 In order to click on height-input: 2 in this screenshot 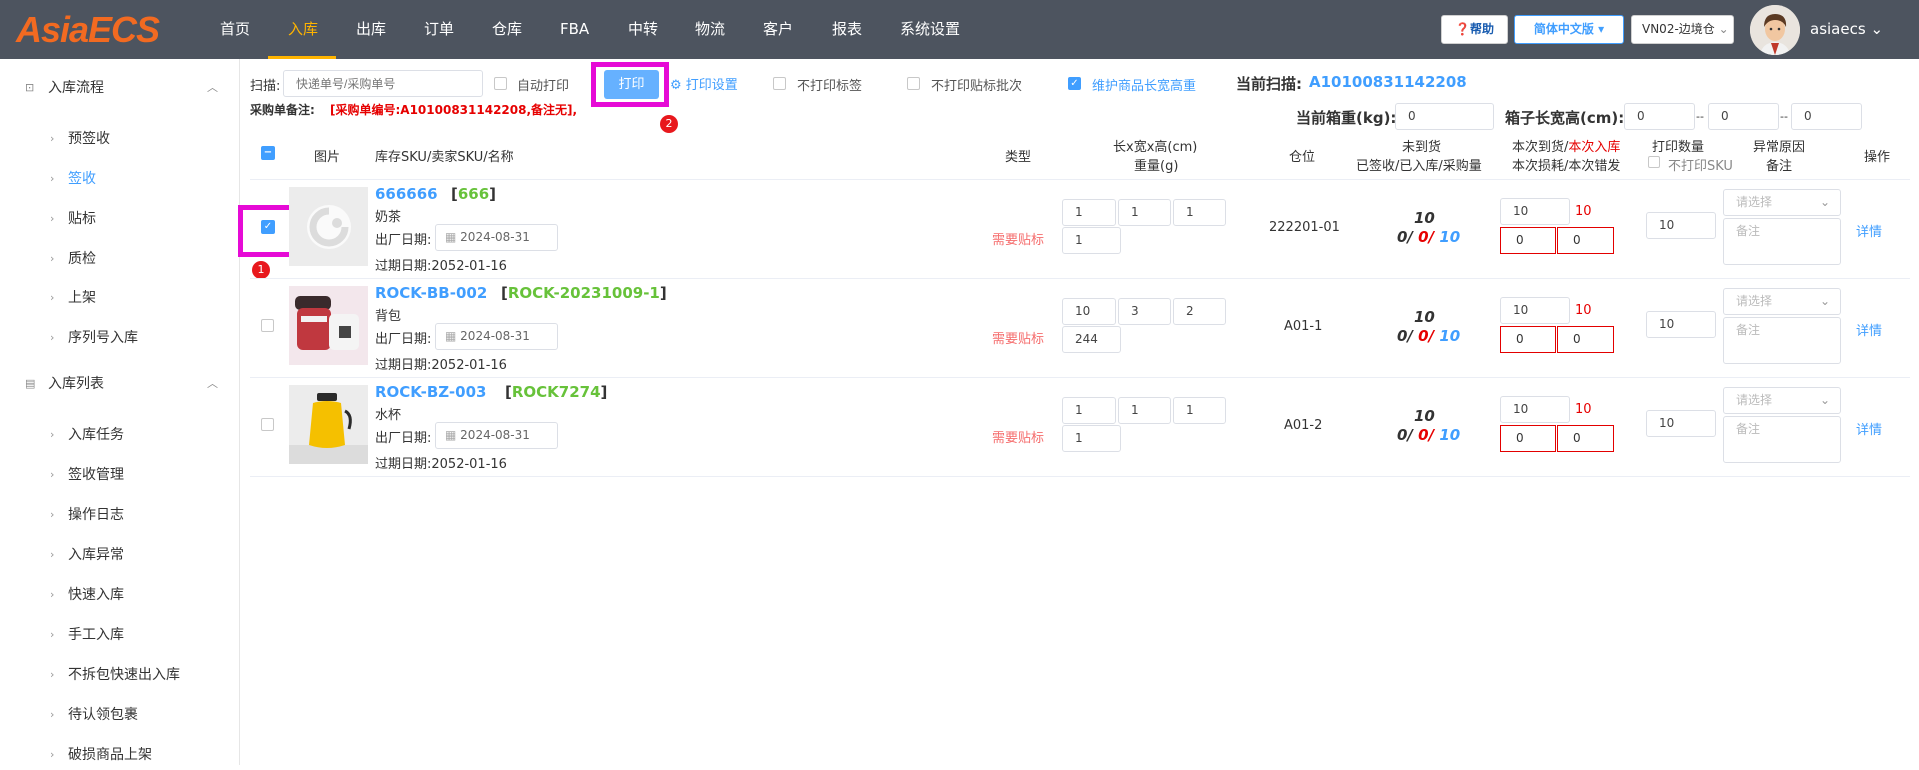, I will do `click(1199, 311)`.